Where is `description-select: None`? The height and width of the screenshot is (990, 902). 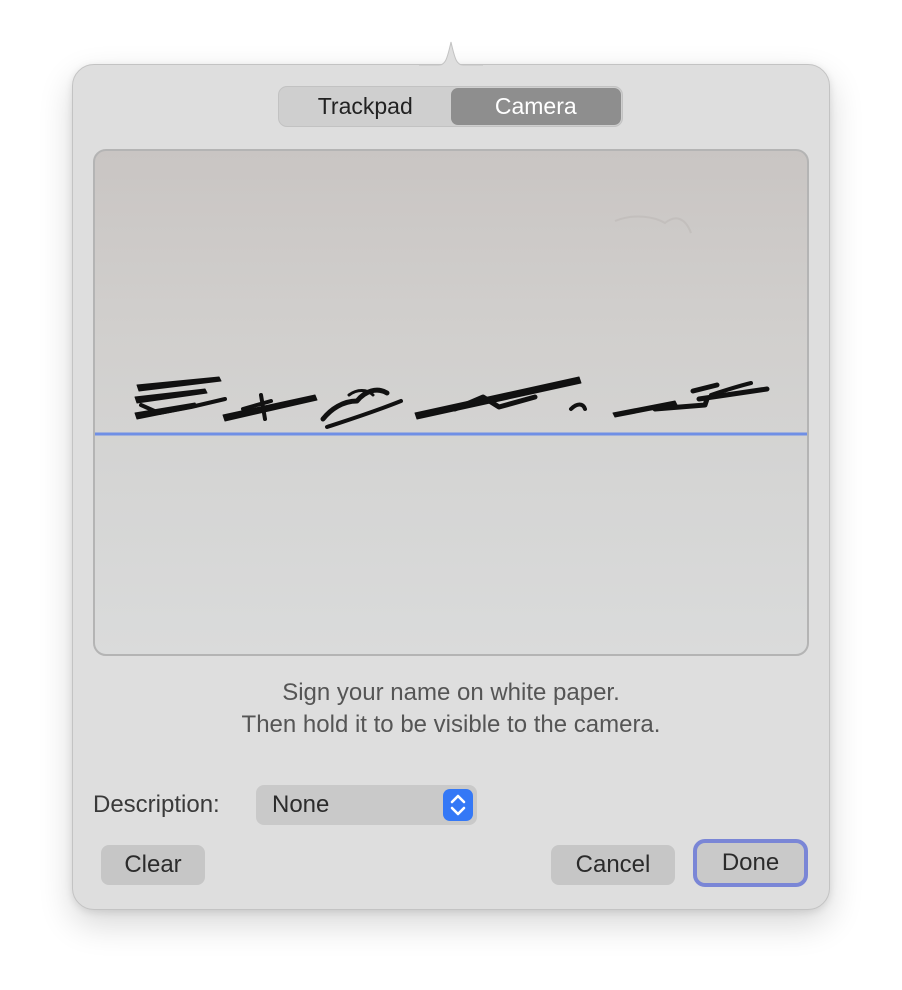
description-select: None is located at coordinates (366, 805).